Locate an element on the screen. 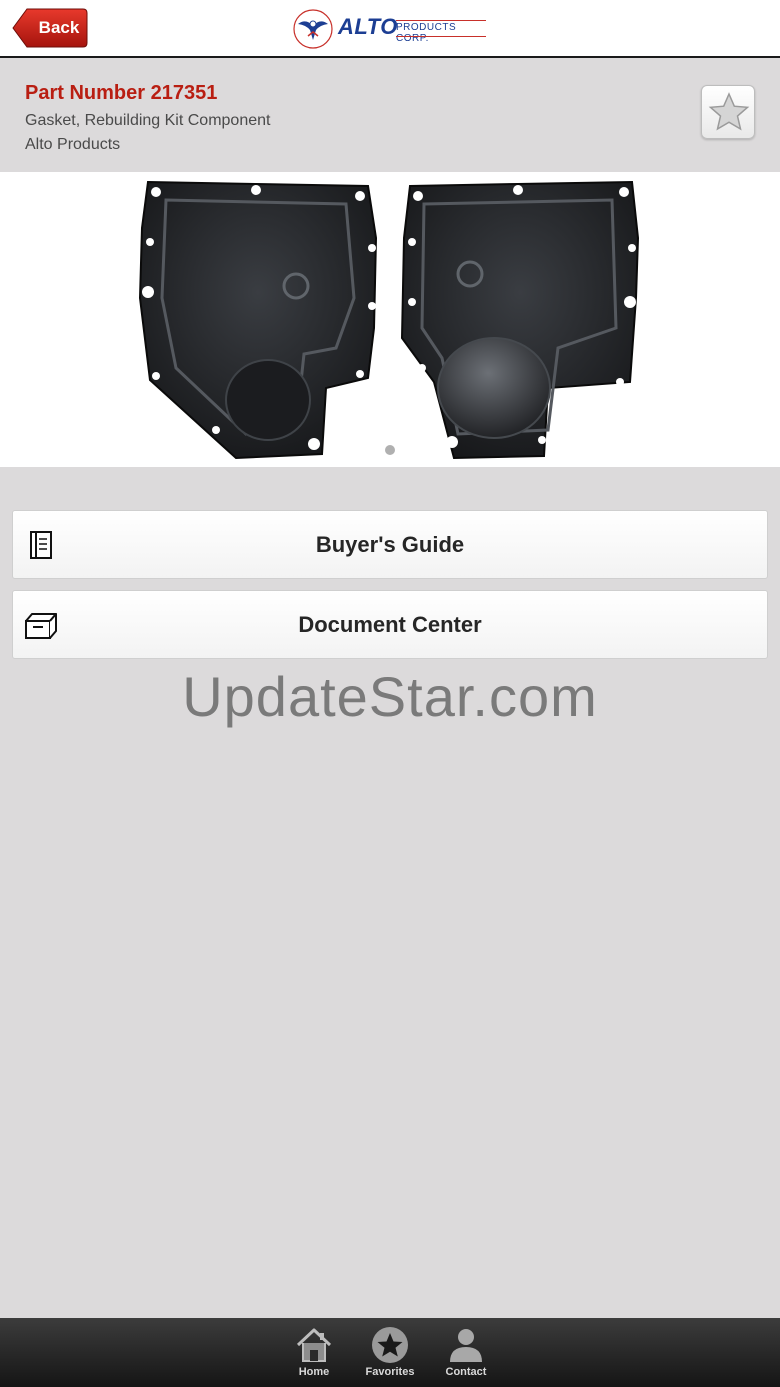 The width and height of the screenshot is (780, 1387). logo-brand-text: ALTO is located at coordinates (368, 26).